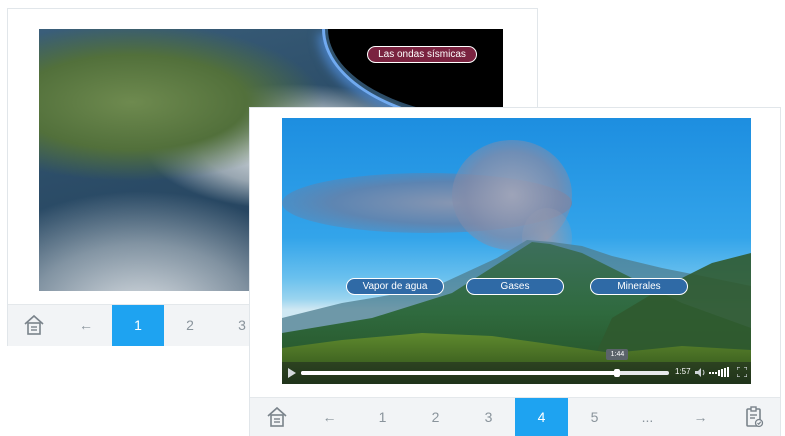 The width and height of the screenshot is (785, 436). Describe the element at coordinates (683, 371) in the screenshot. I see `video-duration: 1:57` at that location.